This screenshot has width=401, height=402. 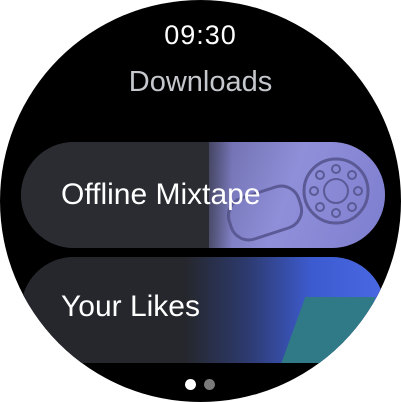 What do you see at coordinates (161, 194) in the screenshot?
I see `playlist-label: Offline Mixtape` at bounding box center [161, 194].